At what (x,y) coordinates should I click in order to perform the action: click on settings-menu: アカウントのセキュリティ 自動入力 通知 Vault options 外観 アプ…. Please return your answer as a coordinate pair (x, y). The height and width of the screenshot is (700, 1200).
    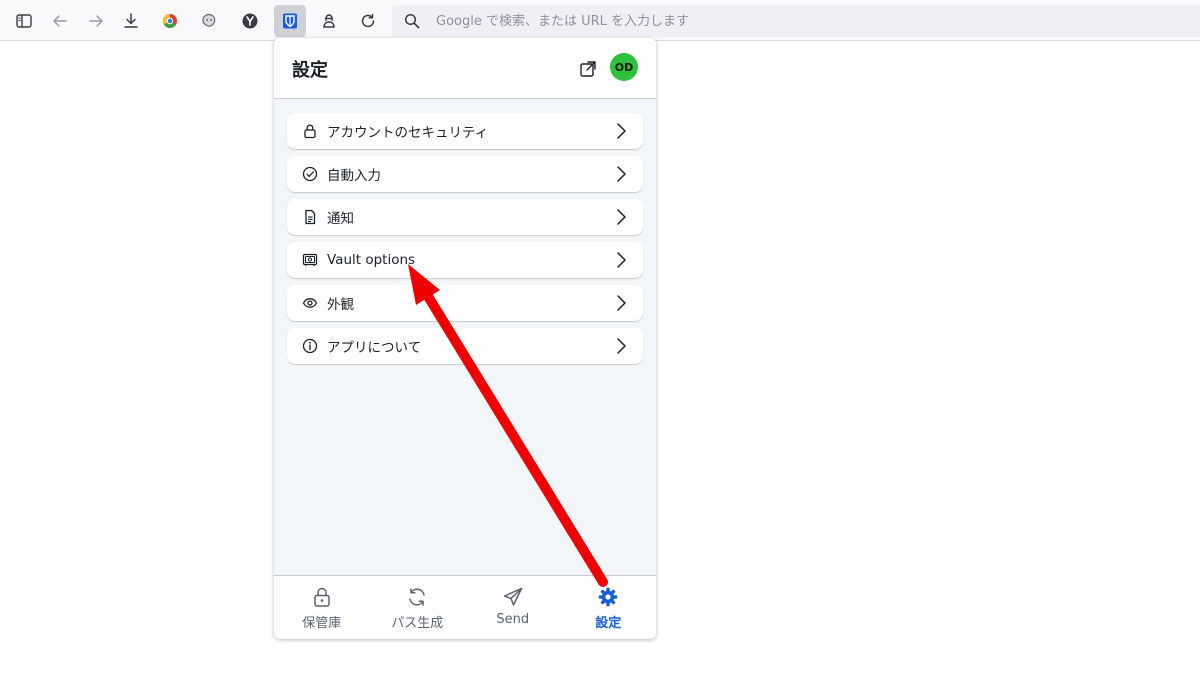
    Looking at the image, I should click on (465, 242).